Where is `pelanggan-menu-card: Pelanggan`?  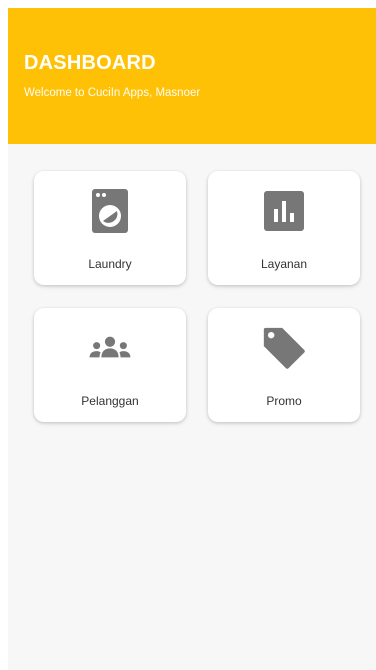
pelanggan-menu-card: Pelanggan is located at coordinates (110, 365).